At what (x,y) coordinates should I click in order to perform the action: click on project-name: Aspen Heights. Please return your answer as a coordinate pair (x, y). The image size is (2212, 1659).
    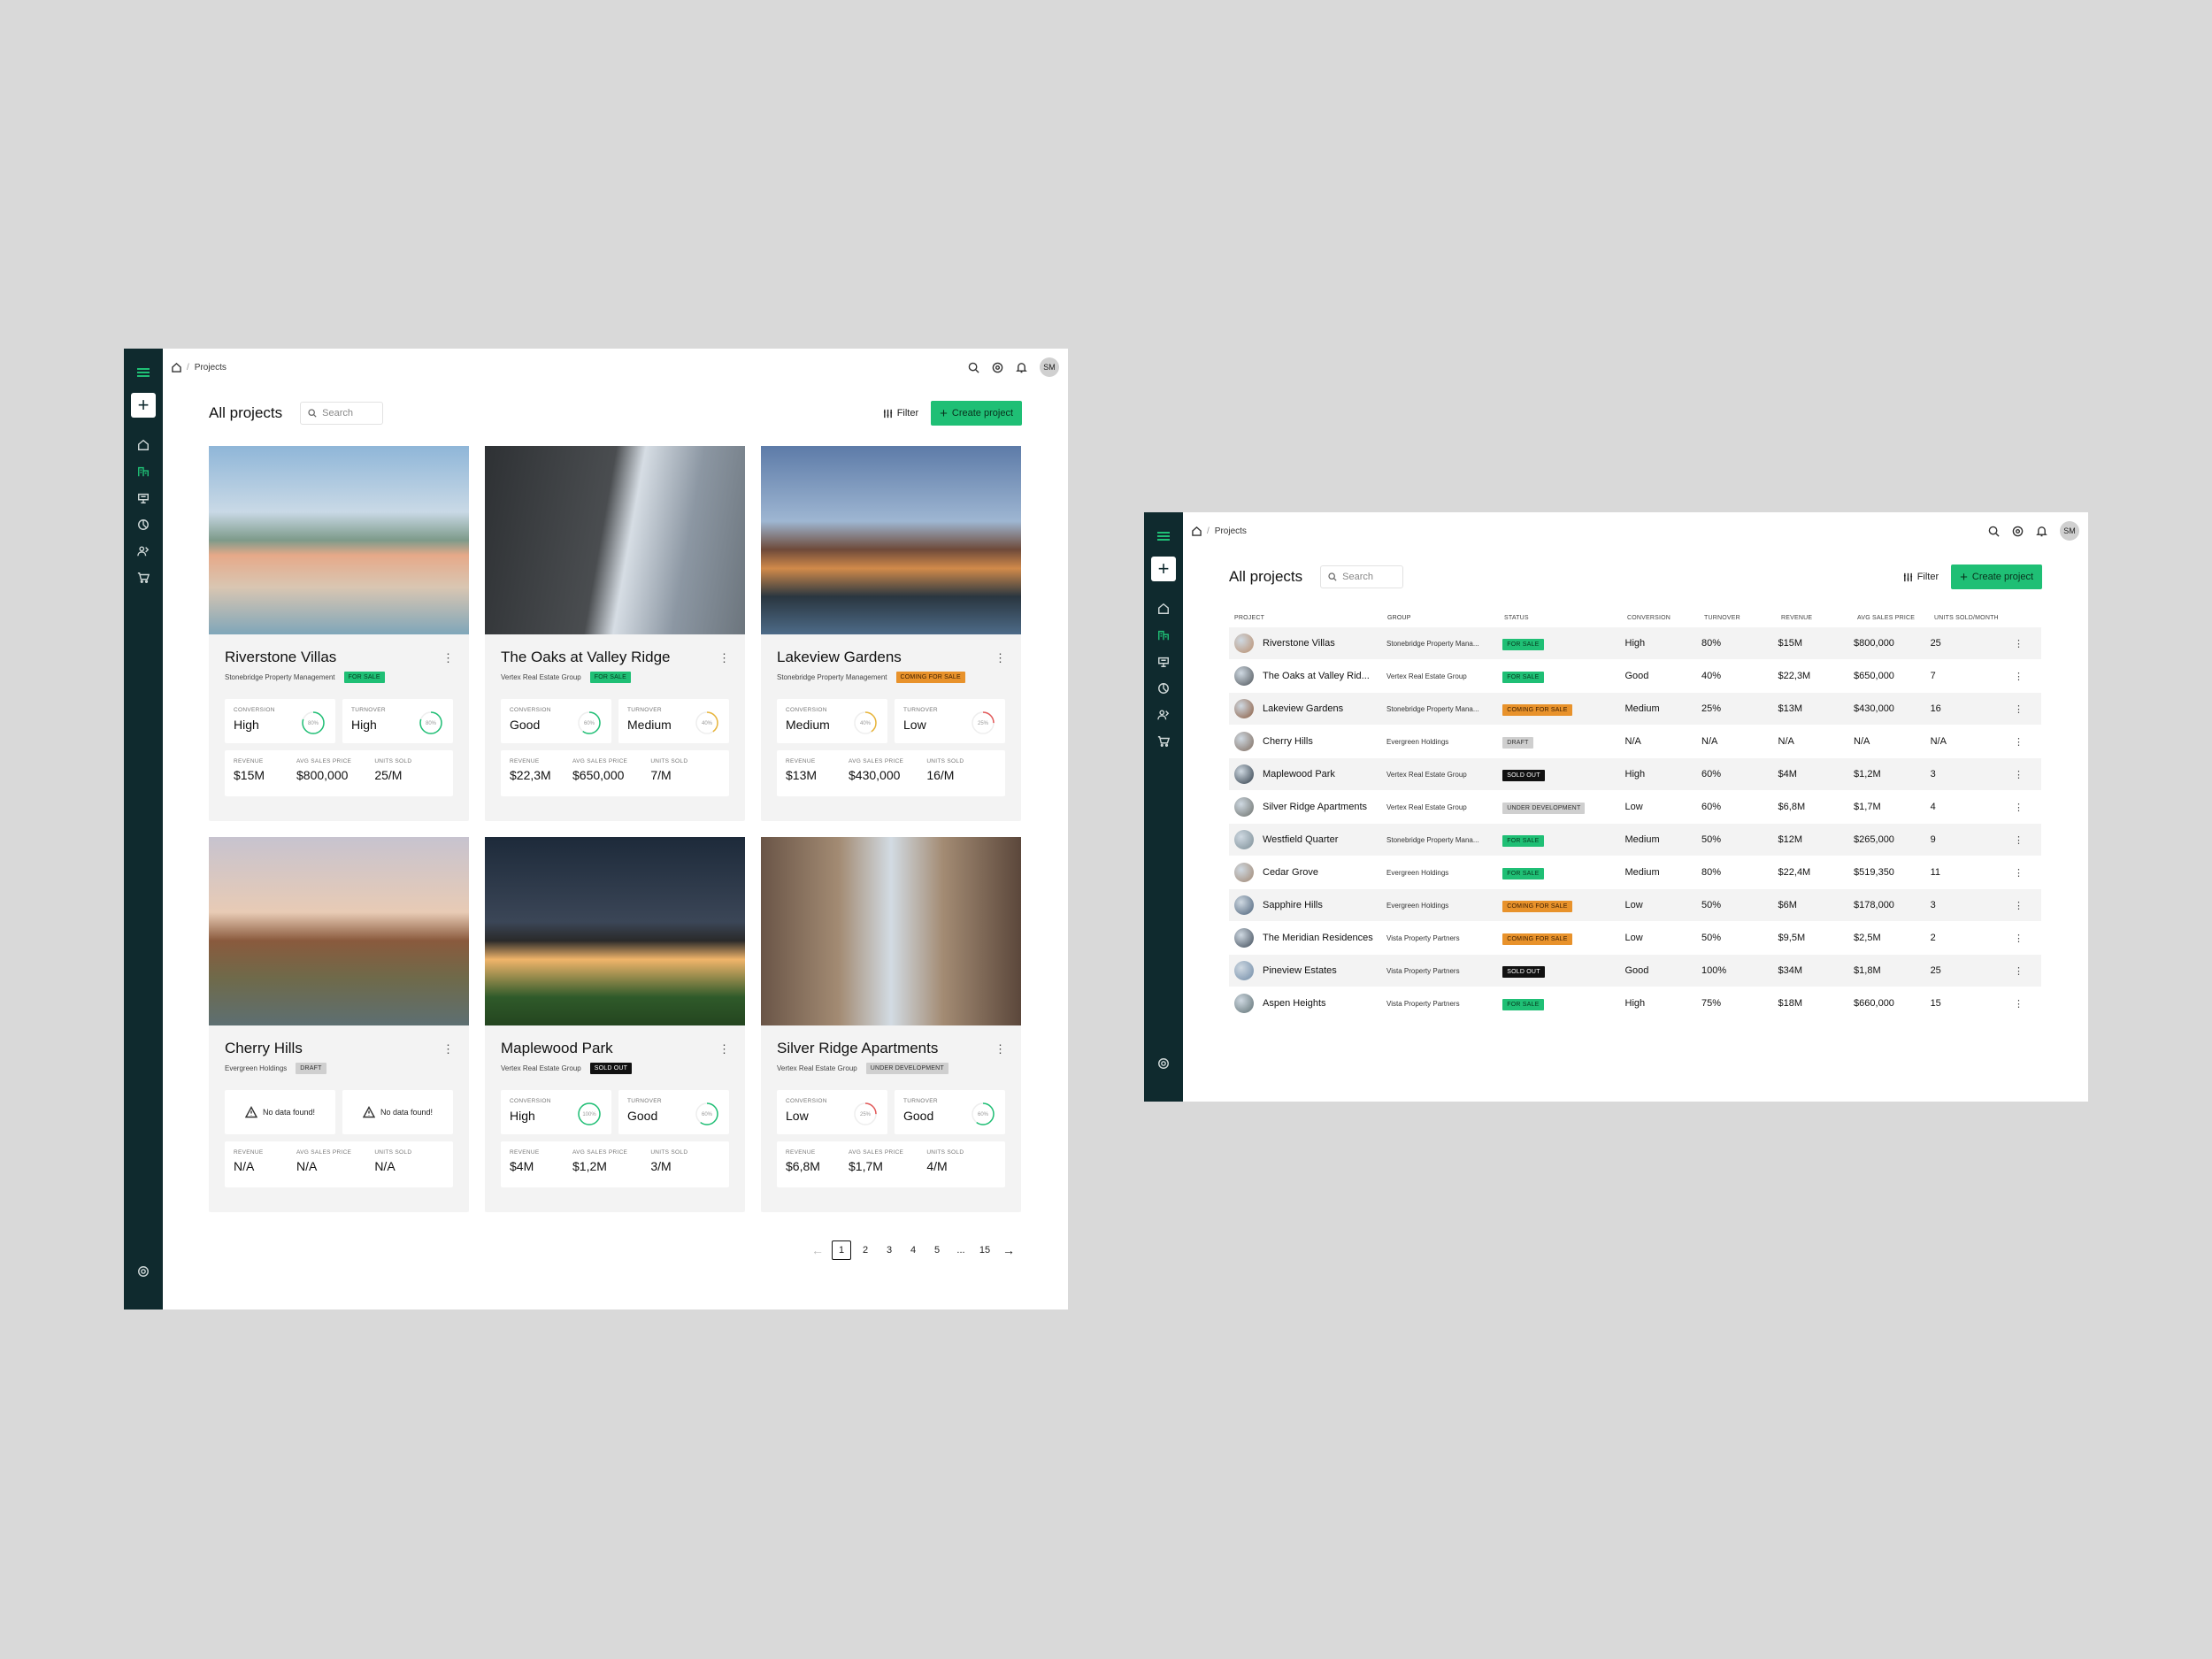
    Looking at the image, I should click on (1295, 1004).